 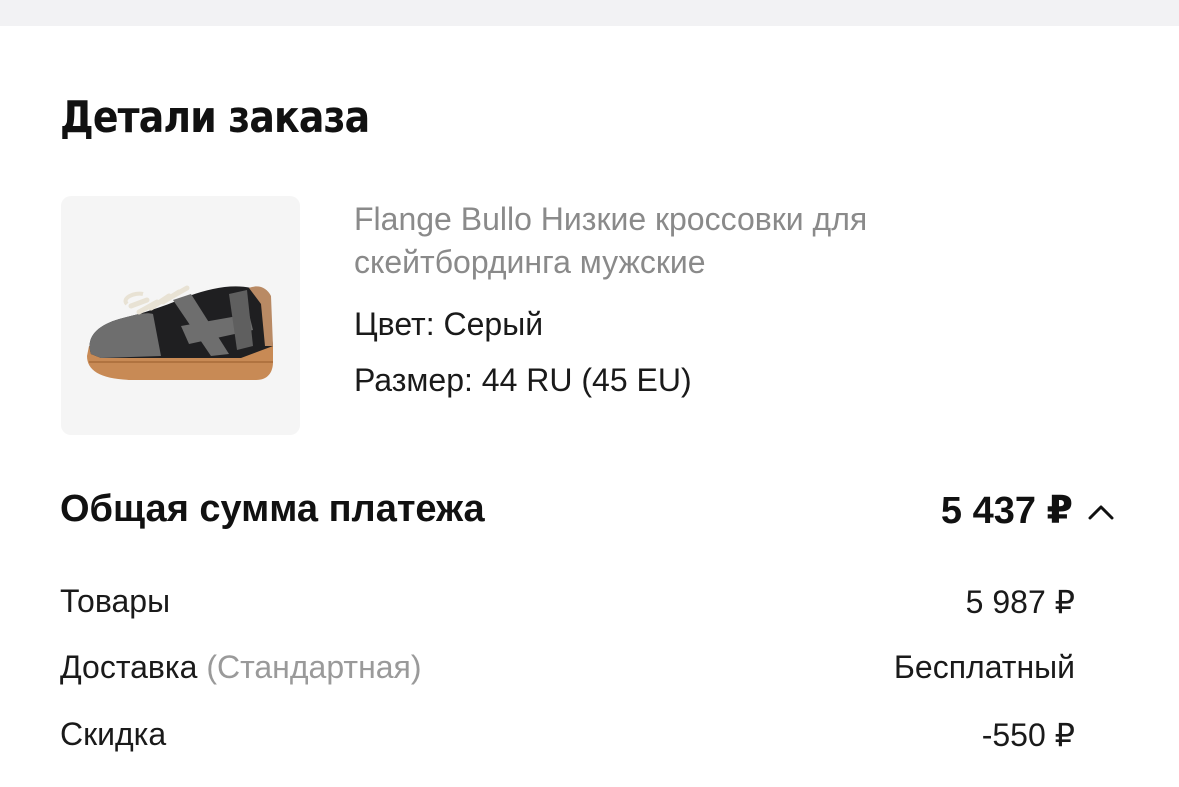 I want to click on goods-value: 5 987 ₽, so click(x=1020, y=602).